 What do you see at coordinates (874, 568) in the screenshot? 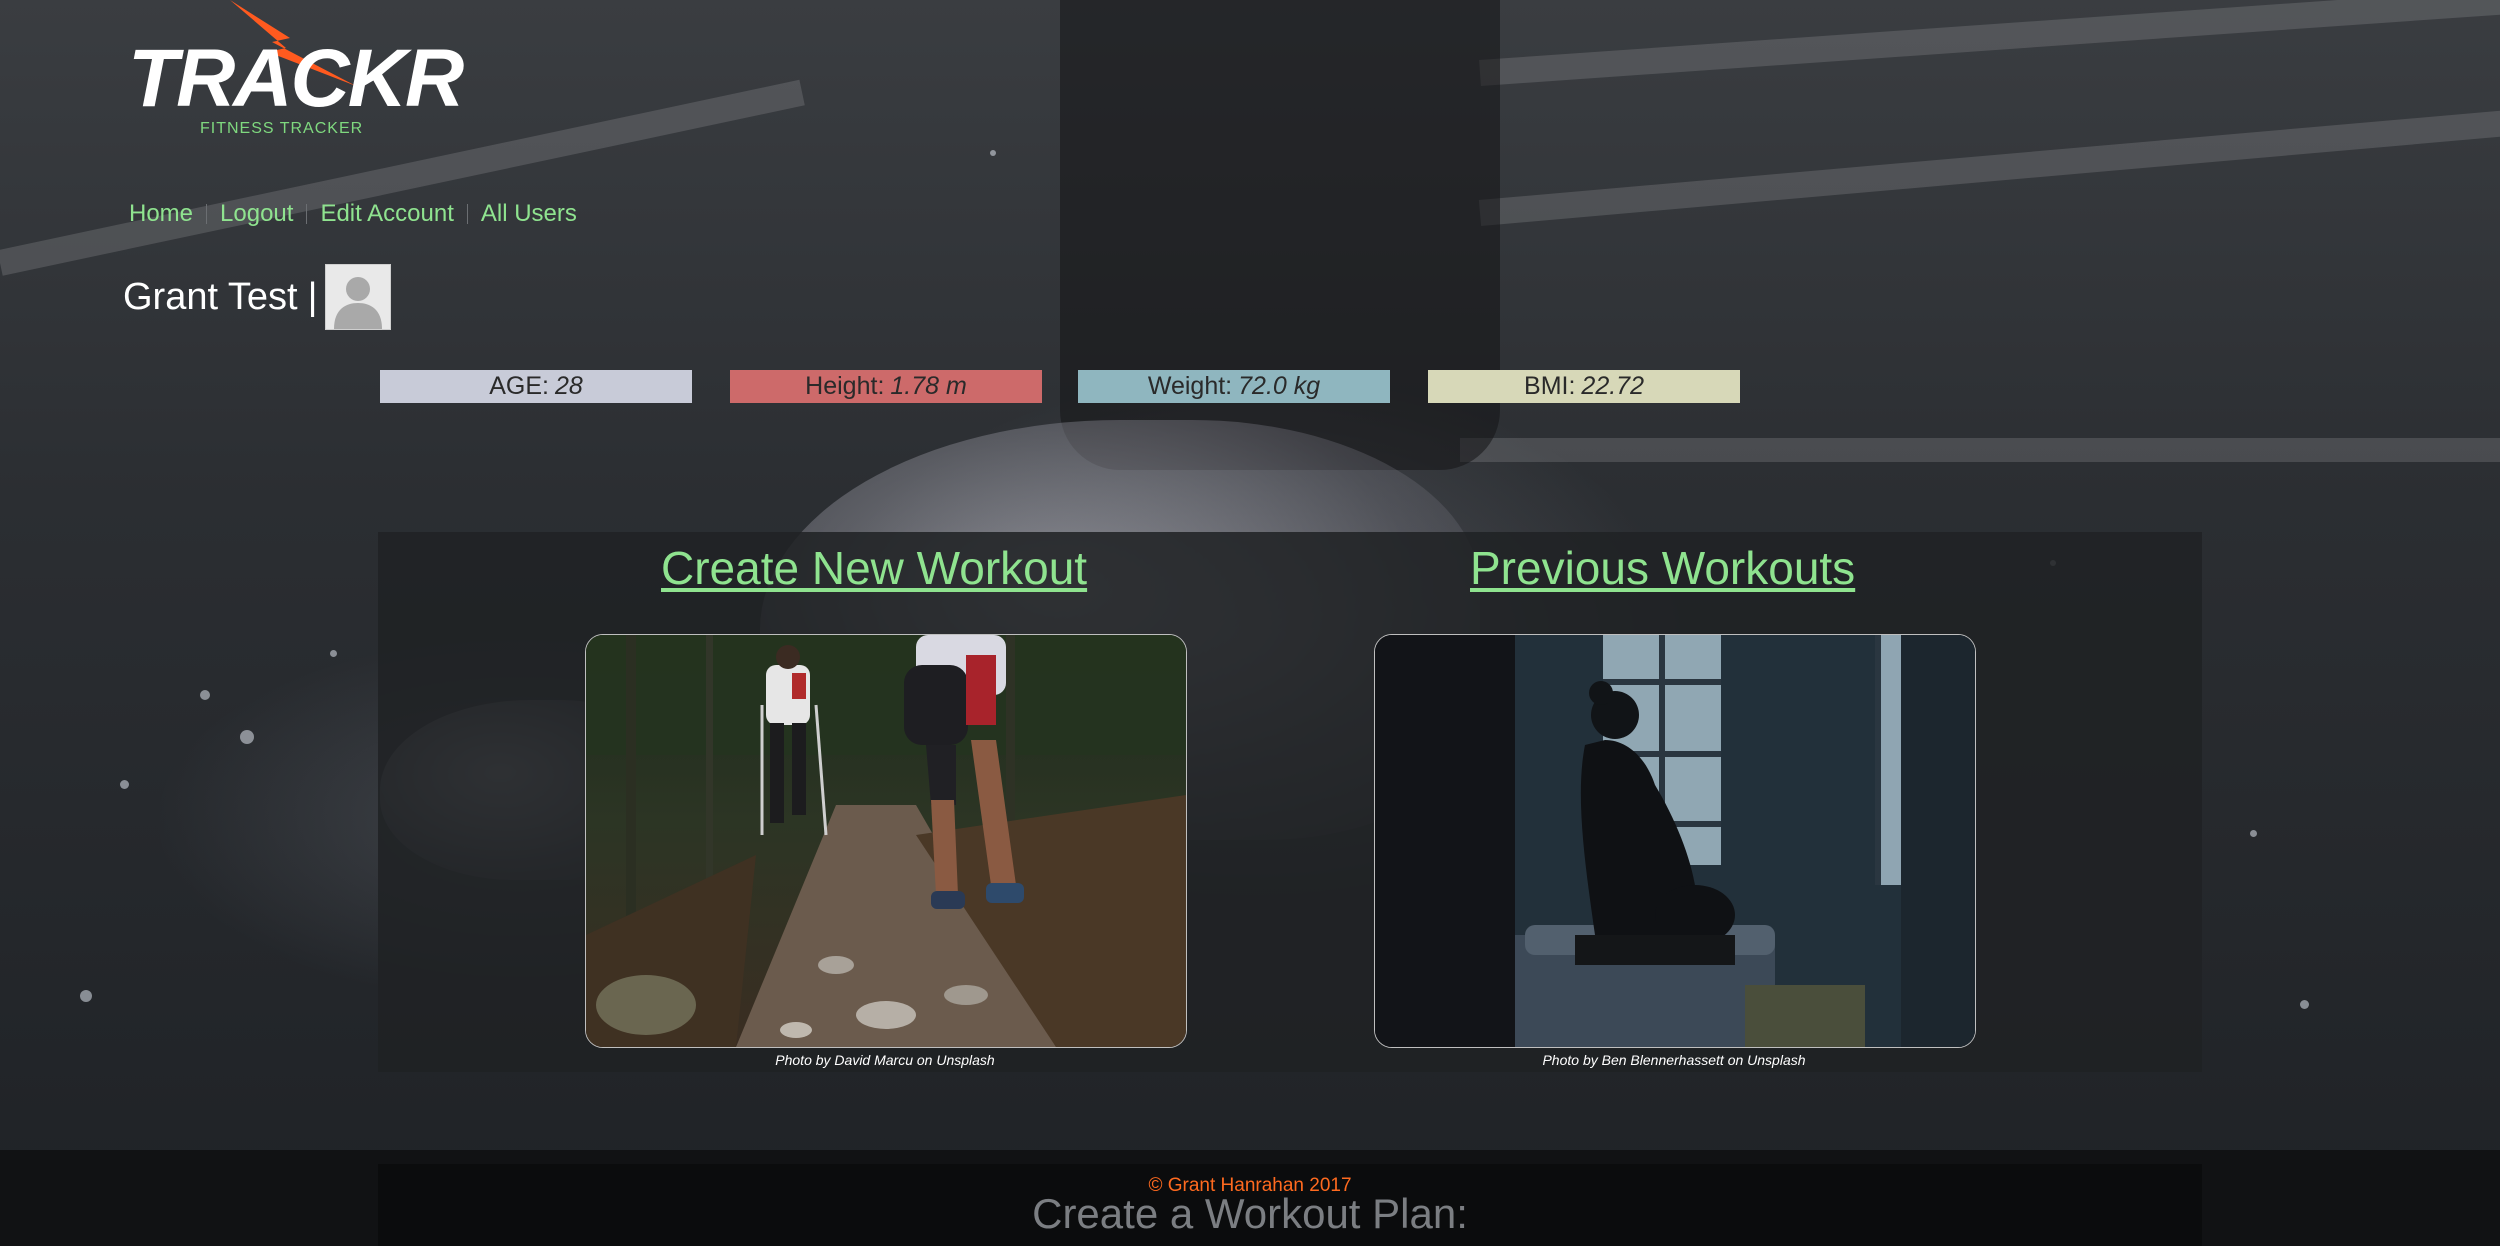
I see `create-new-workout-link: Create New Workout` at bounding box center [874, 568].